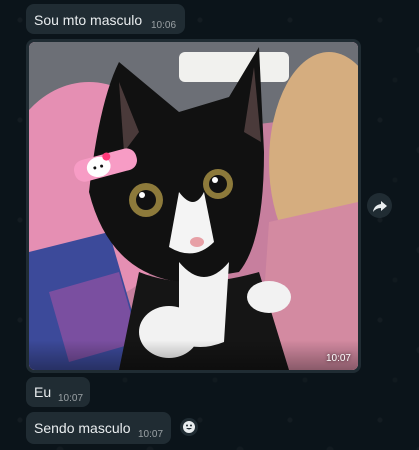 The width and height of the screenshot is (419, 450). Describe the element at coordinates (82, 428) in the screenshot. I see `message-text: Sendo masculo` at that location.